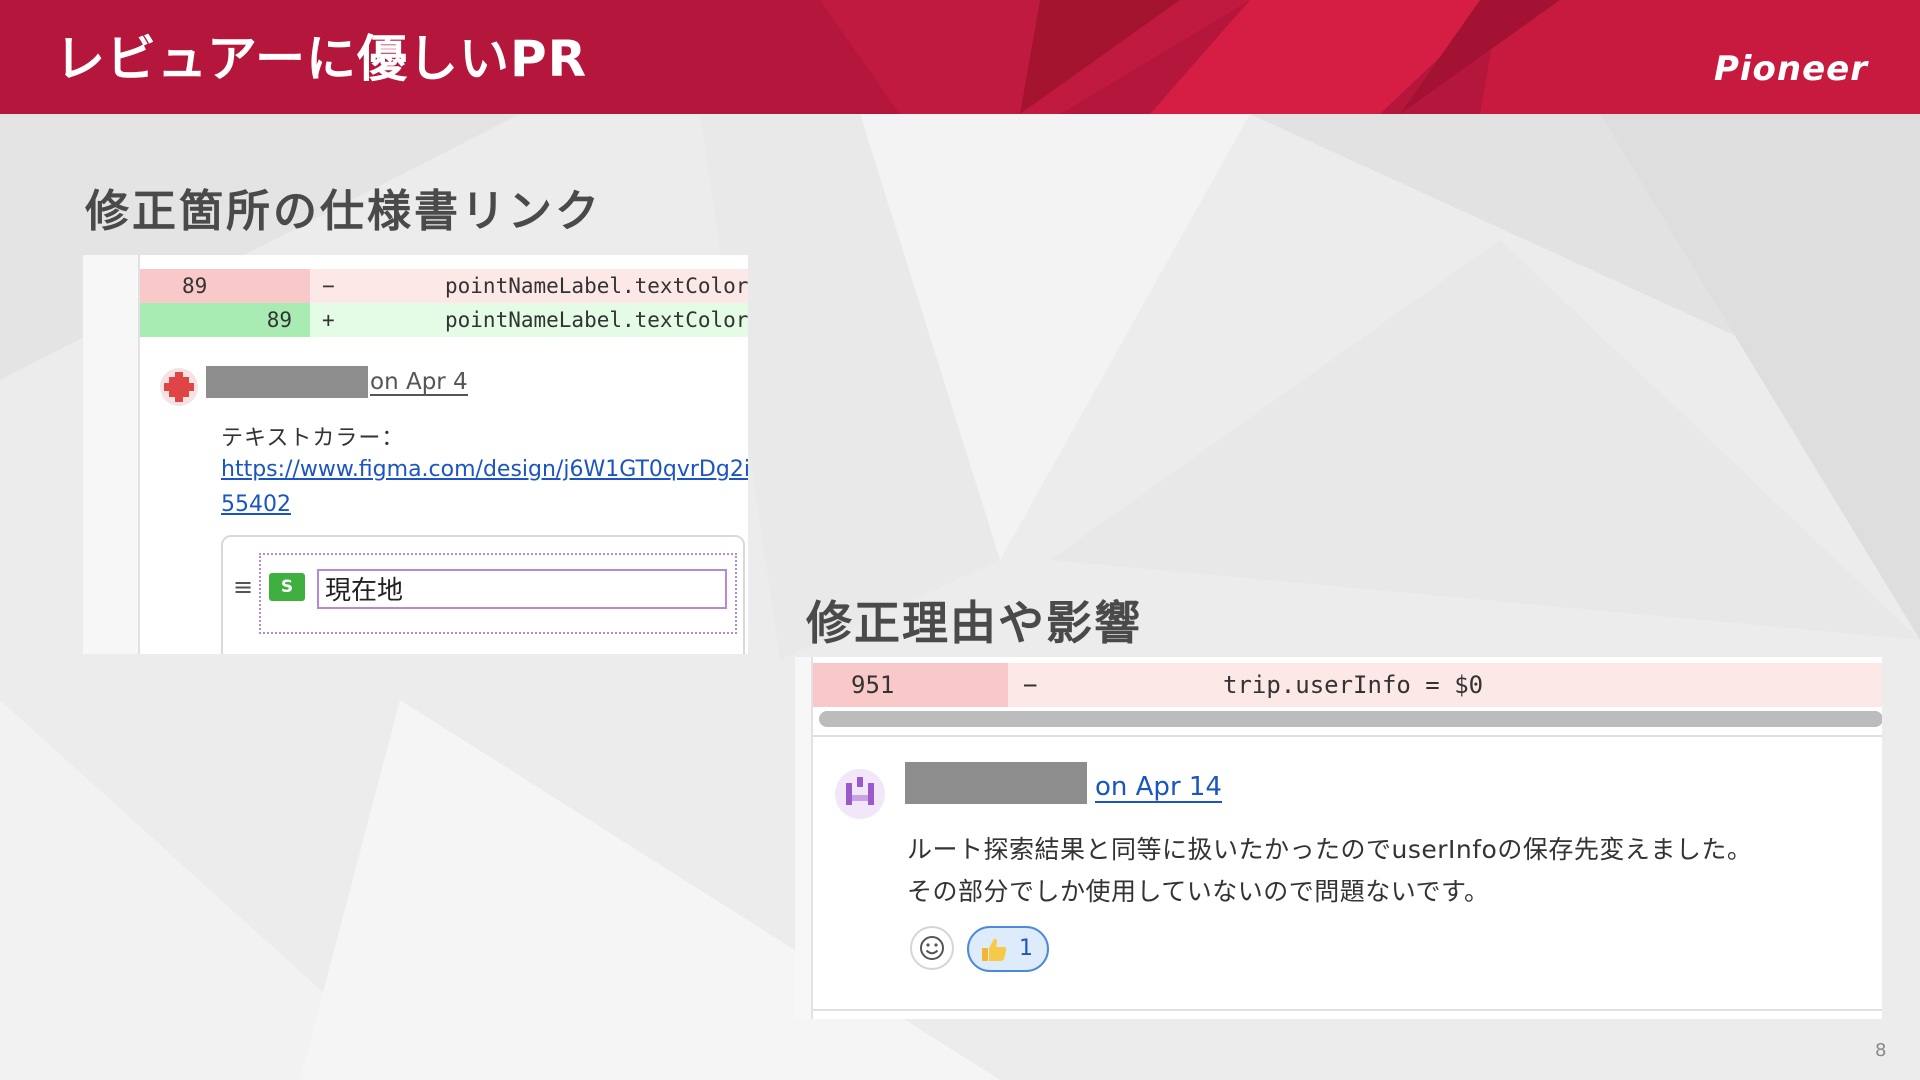 Image resolution: width=1920 pixels, height=1080 pixels. What do you see at coordinates (321, 59) in the screenshot?
I see `page-title: レビュアーに優しいPR` at bounding box center [321, 59].